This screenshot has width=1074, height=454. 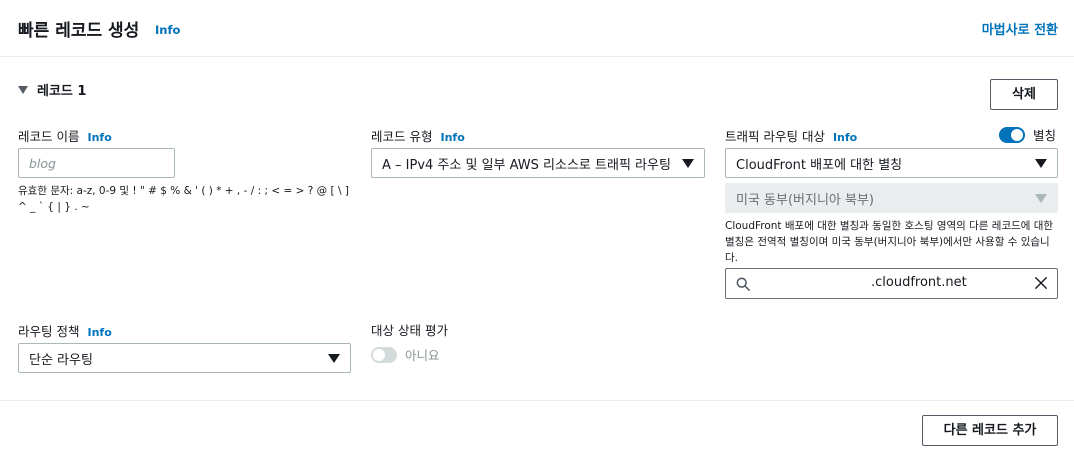 What do you see at coordinates (537, 28) in the screenshot?
I see `panel-header: 빠른 레코드 생성 Info 마법사로 전환` at bounding box center [537, 28].